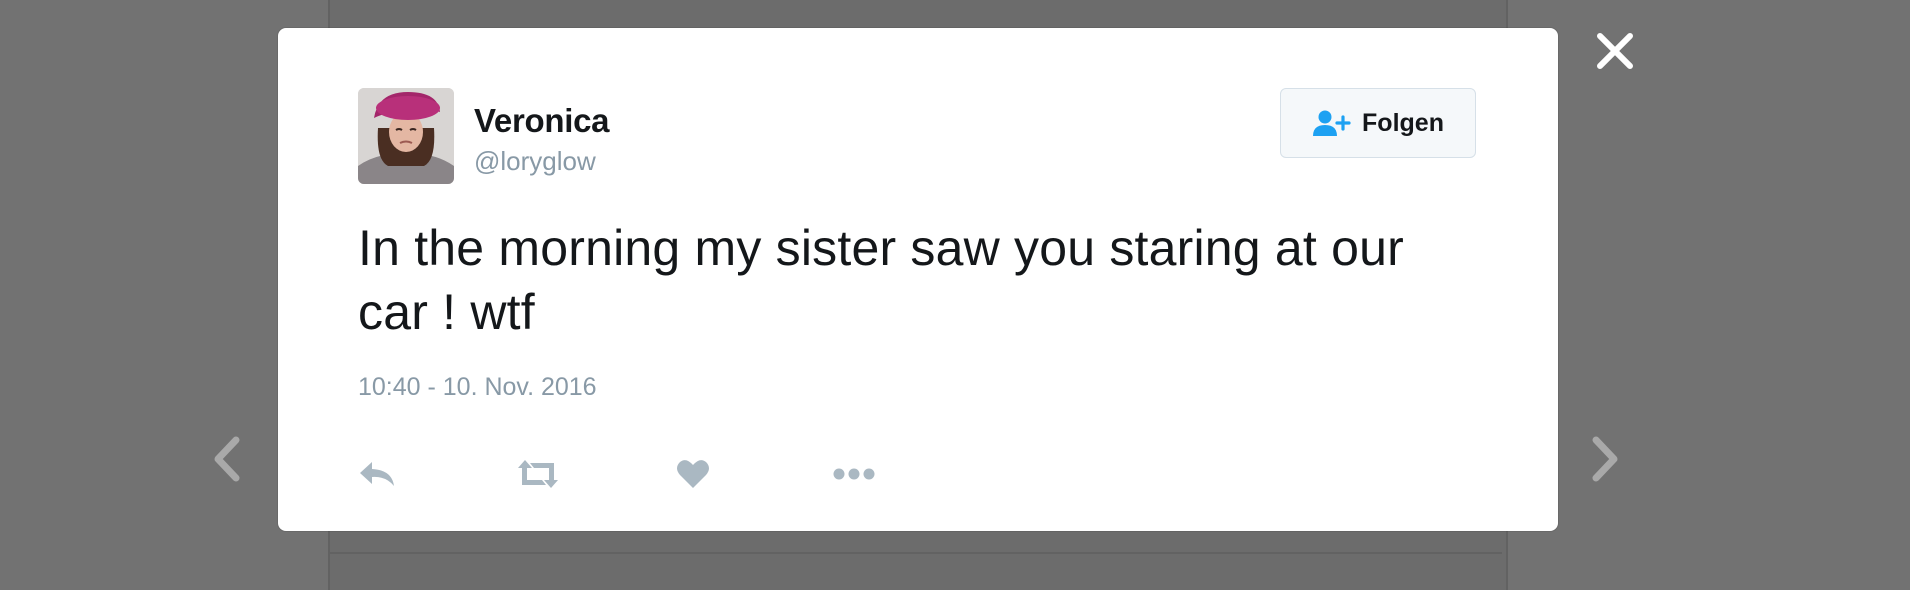 This screenshot has width=1910, height=590. What do you see at coordinates (541, 121) in the screenshot?
I see `display-name: Veronica` at bounding box center [541, 121].